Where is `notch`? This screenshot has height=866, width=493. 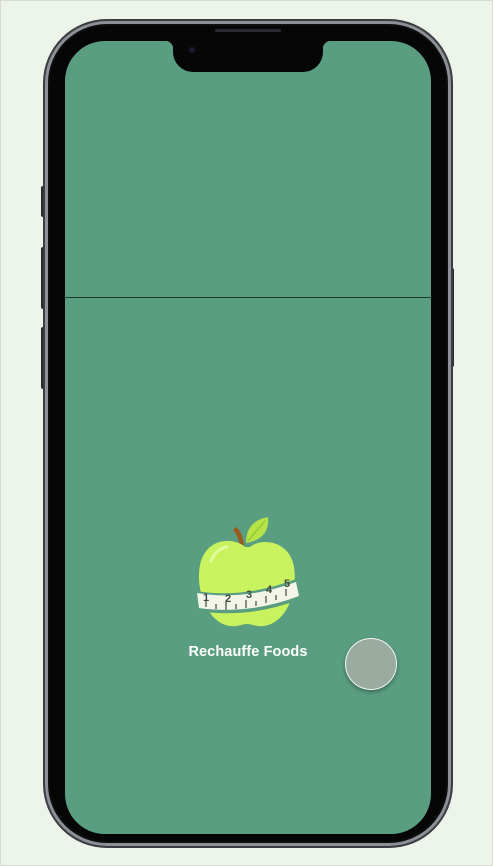
notch is located at coordinates (248, 56).